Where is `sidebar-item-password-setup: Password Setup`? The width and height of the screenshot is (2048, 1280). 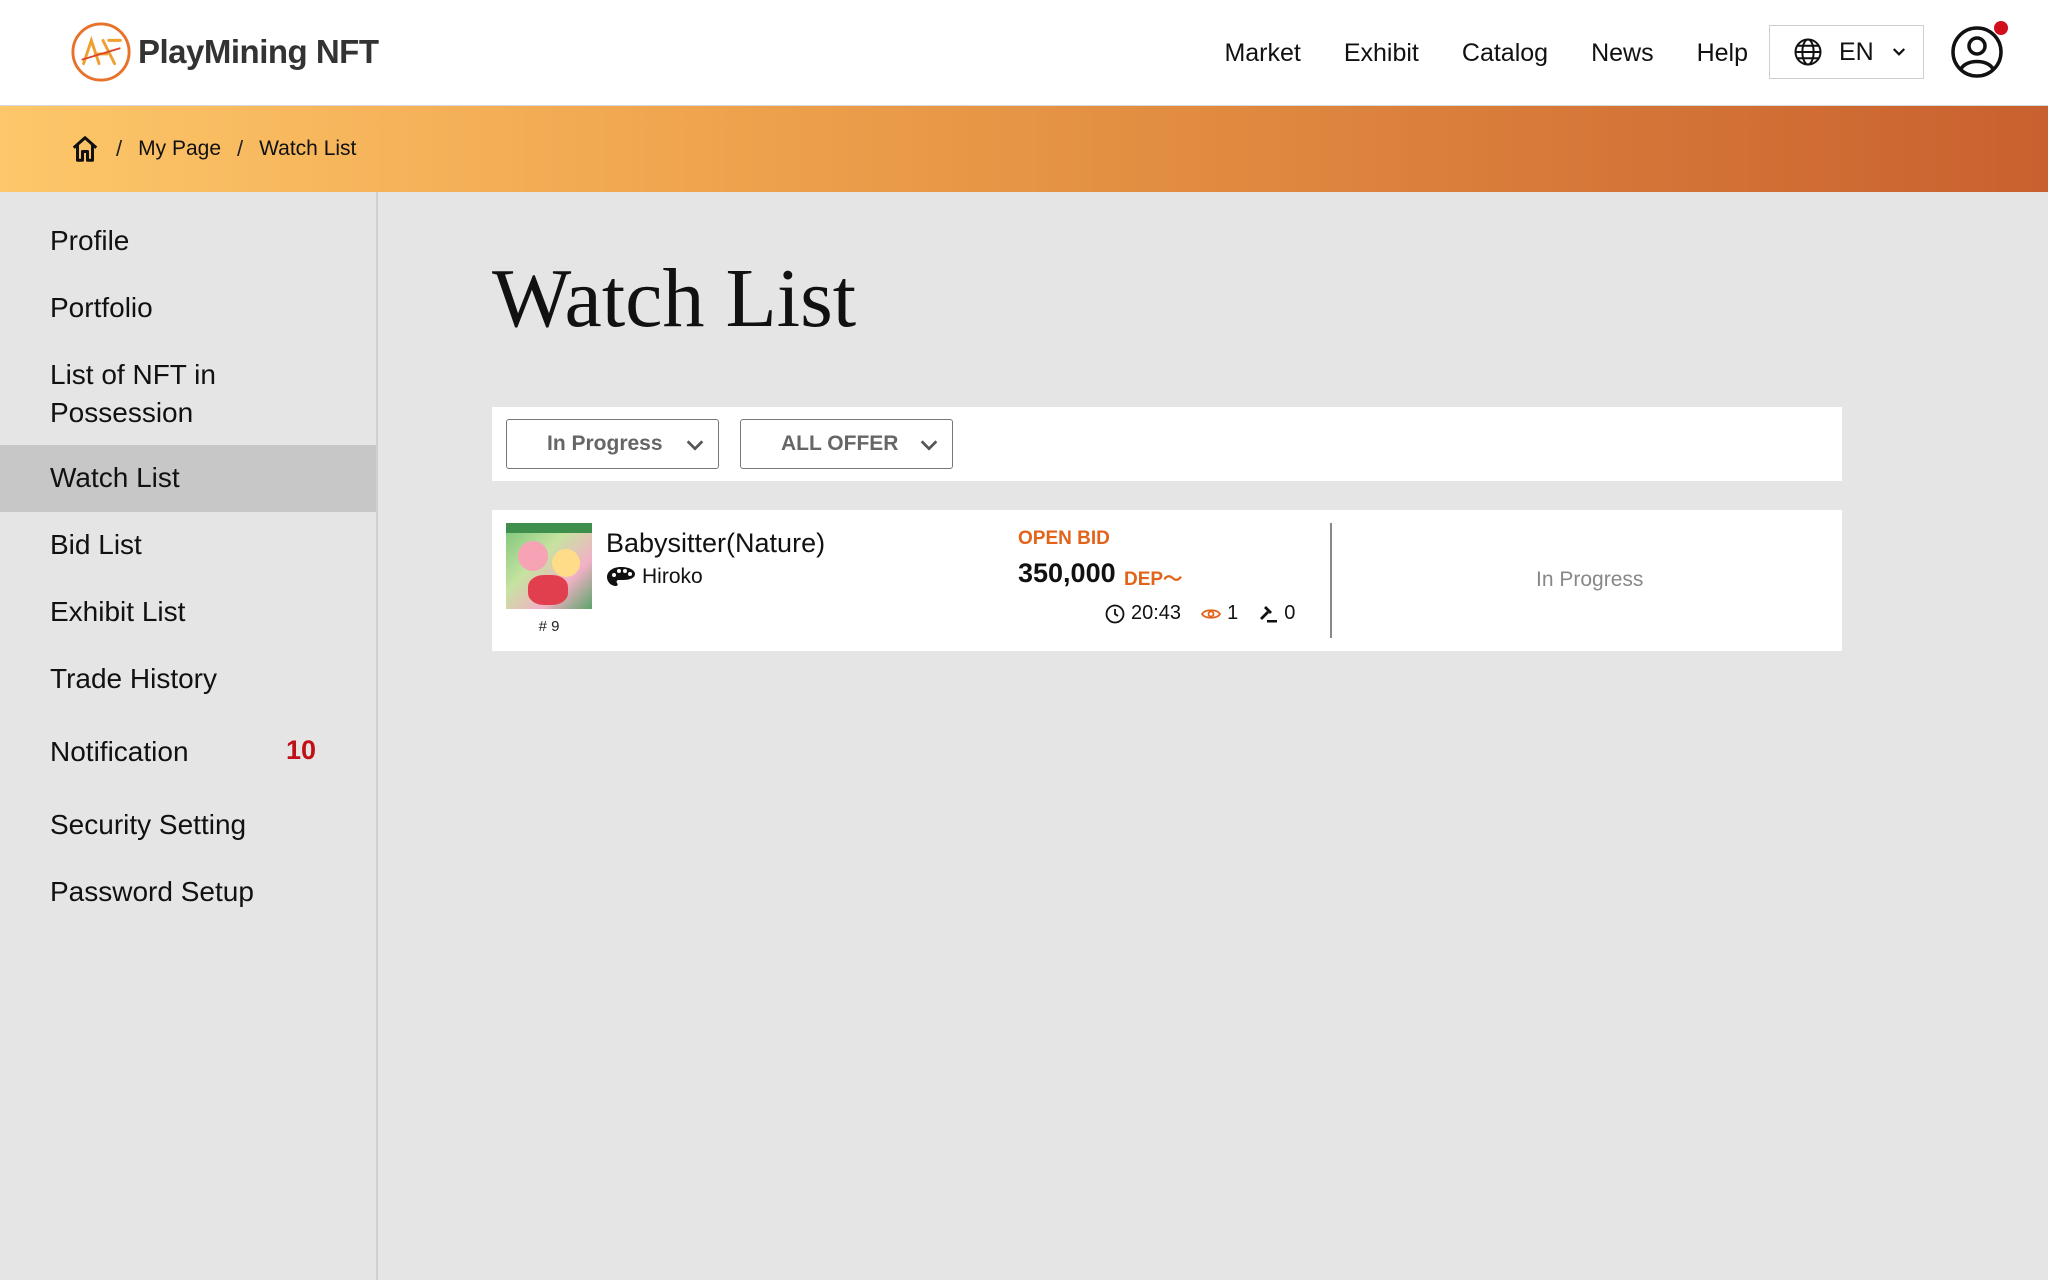 sidebar-item-password-setup: Password Setup is located at coordinates (188, 892).